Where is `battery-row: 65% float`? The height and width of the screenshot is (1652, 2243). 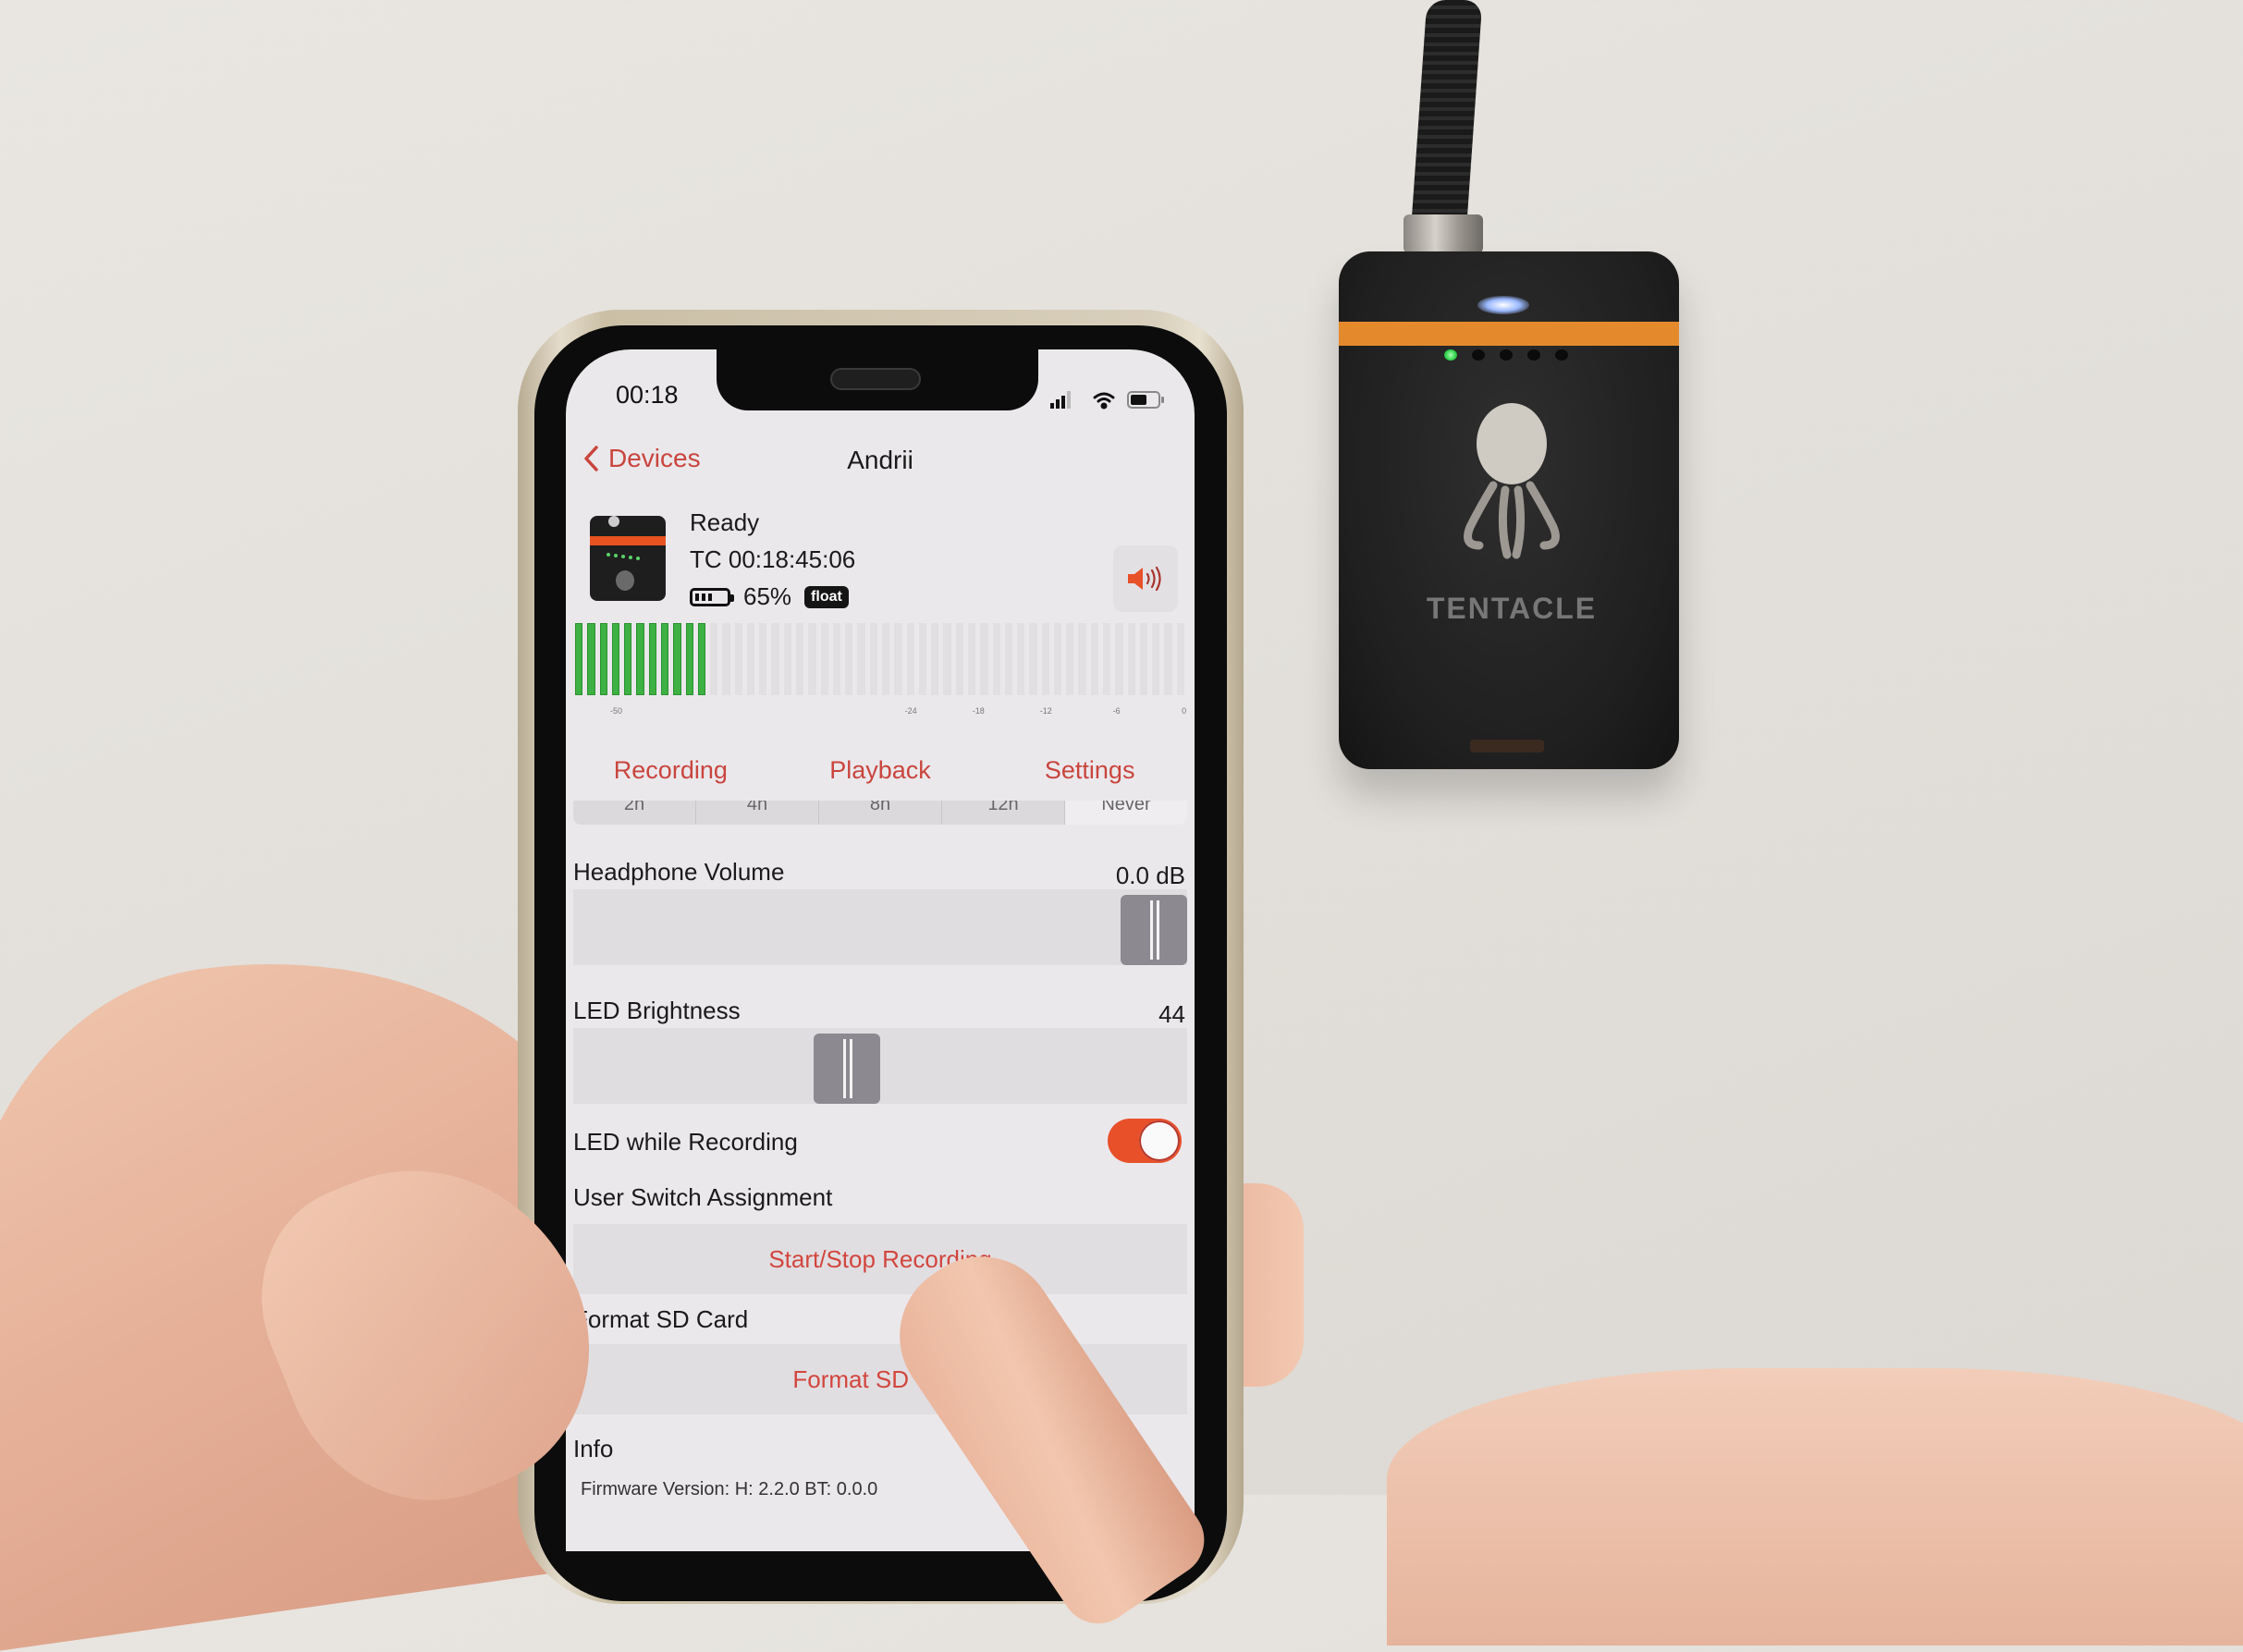
battery-row: 65% float is located at coordinates (769, 596).